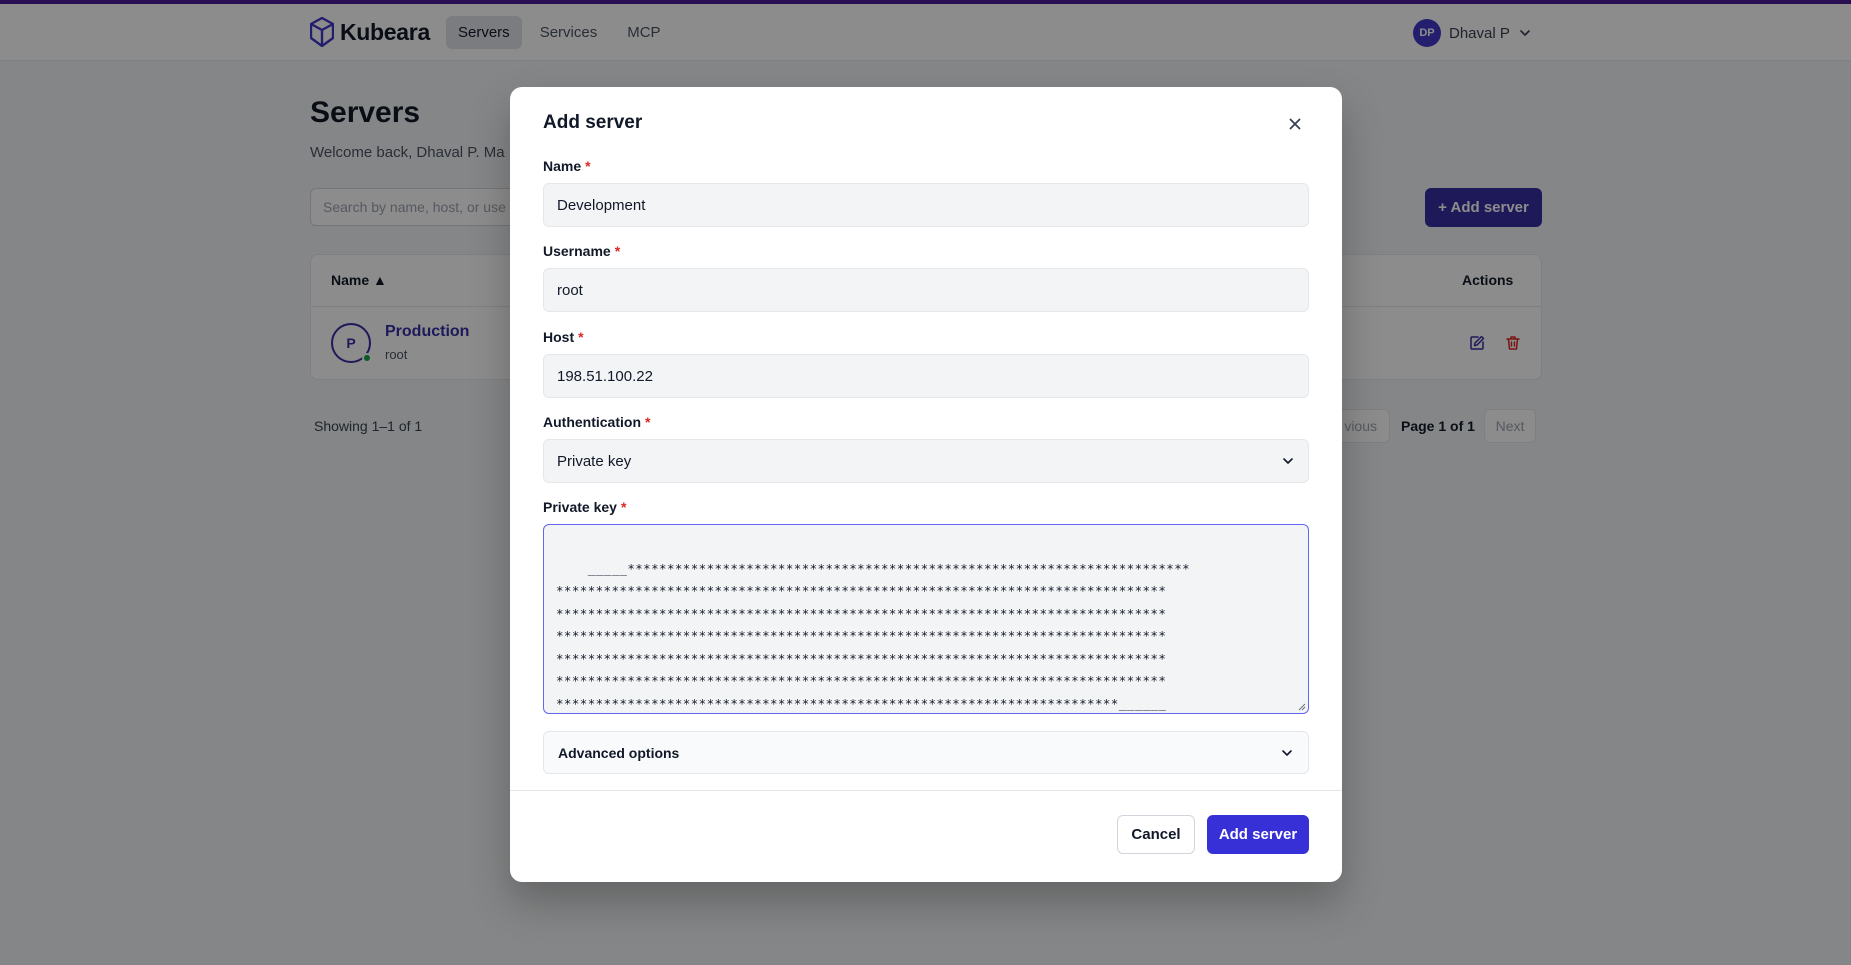 The width and height of the screenshot is (1851, 965). Describe the element at coordinates (926, 752) in the screenshot. I see `advanced-options-toggle: Advanced options` at that location.